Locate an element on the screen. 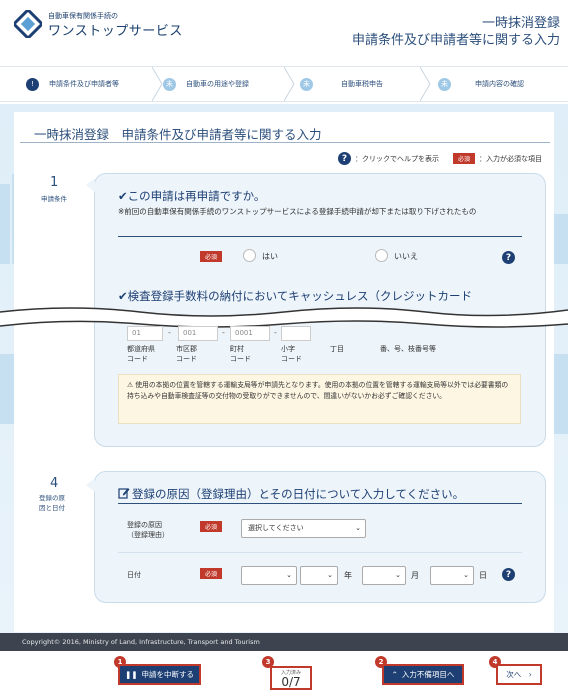 The height and width of the screenshot is (692, 568). field-label: 小字 コード is located at coordinates (291, 354).